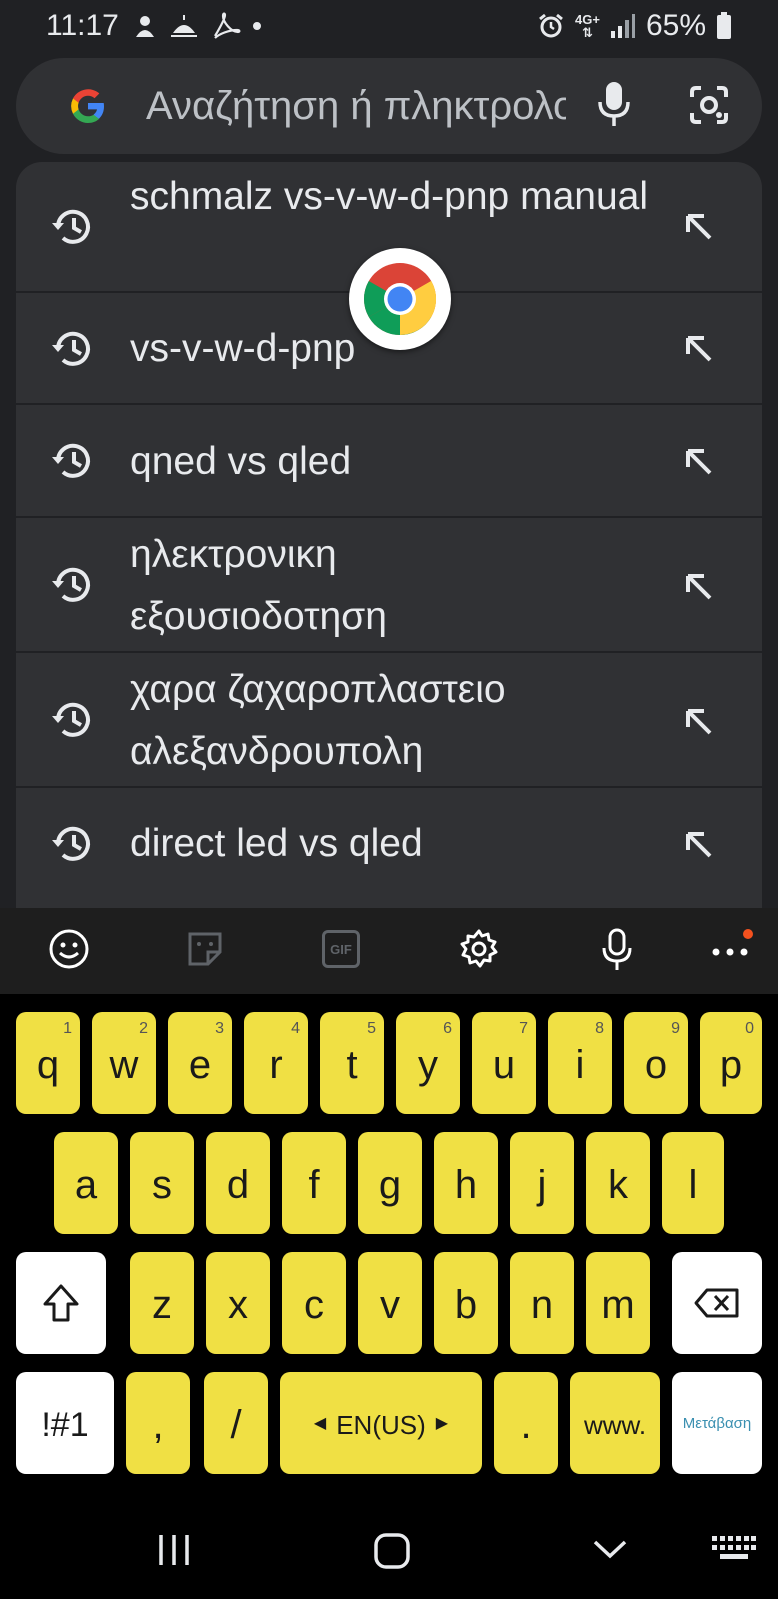 The height and width of the screenshot is (1599, 778). Describe the element at coordinates (693, 1183) in the screenshot. I see `key-l: l` at that location.